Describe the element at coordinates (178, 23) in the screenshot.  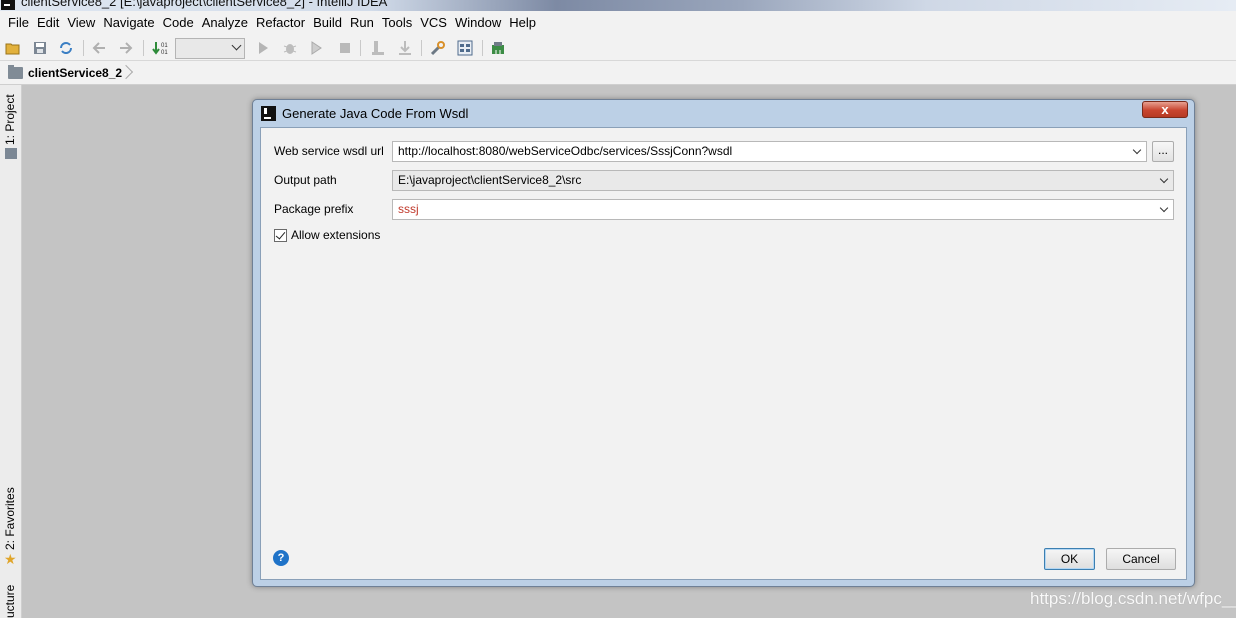
I see `menu-code: Code` at that location.